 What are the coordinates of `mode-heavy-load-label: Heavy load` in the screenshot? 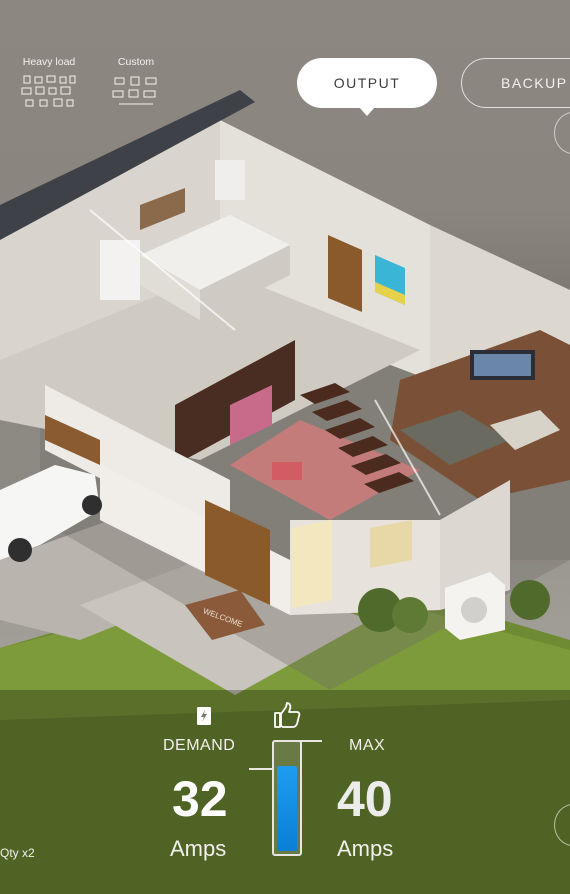 It's located at (49, 62).